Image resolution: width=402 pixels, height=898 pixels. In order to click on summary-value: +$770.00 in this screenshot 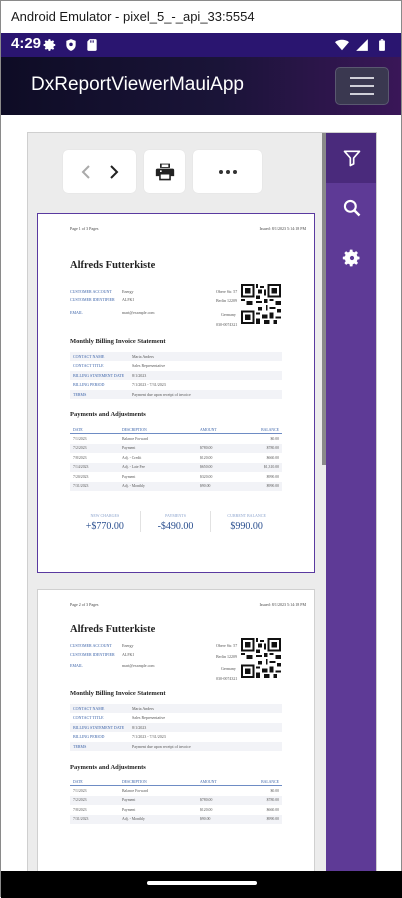, I will do `click(104, 526)`.